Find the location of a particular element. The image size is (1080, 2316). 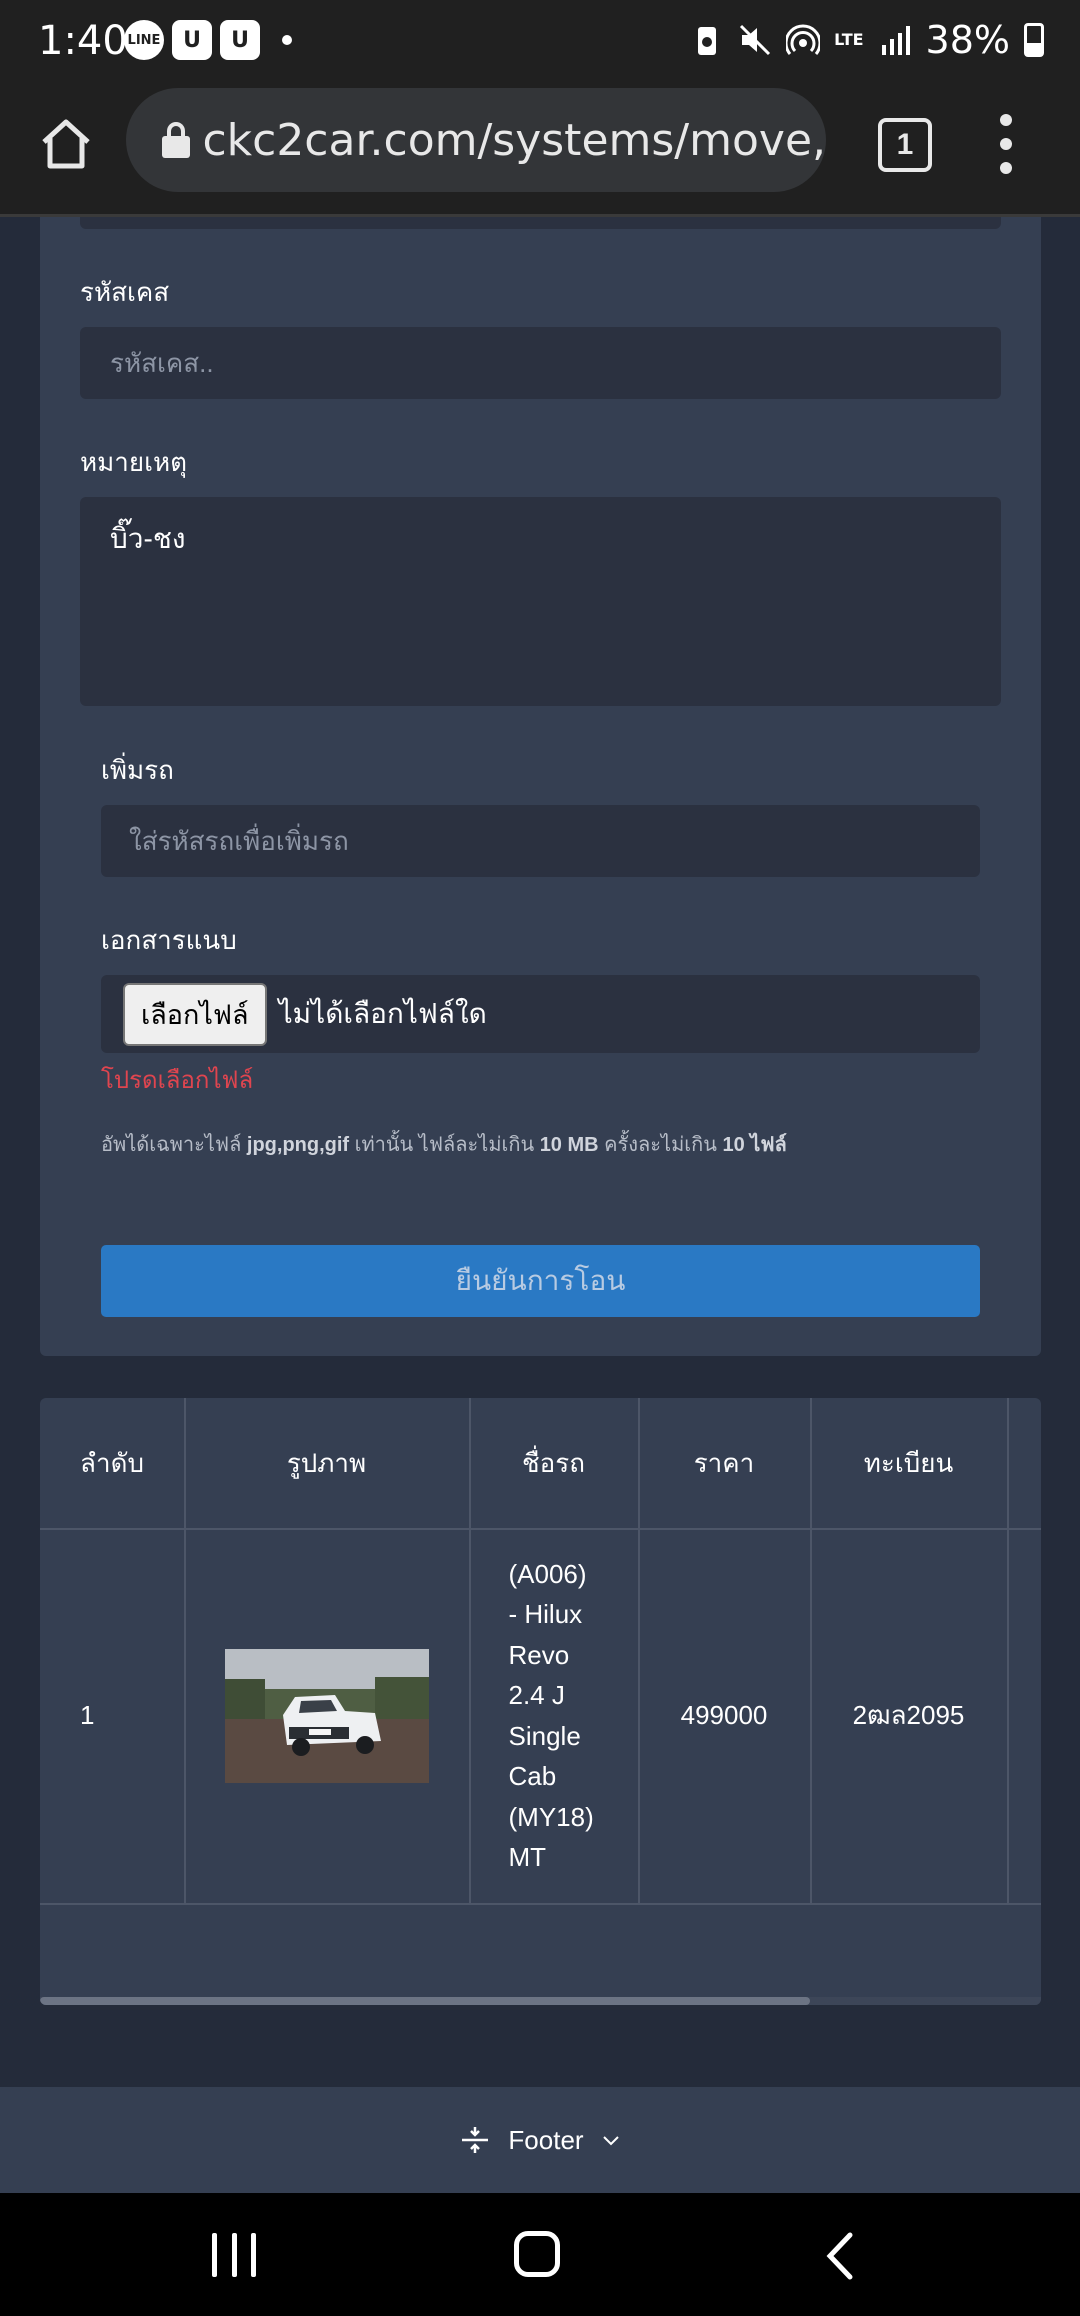

column-header-image: รูปภาพ is located at coordinates (326, 1462).